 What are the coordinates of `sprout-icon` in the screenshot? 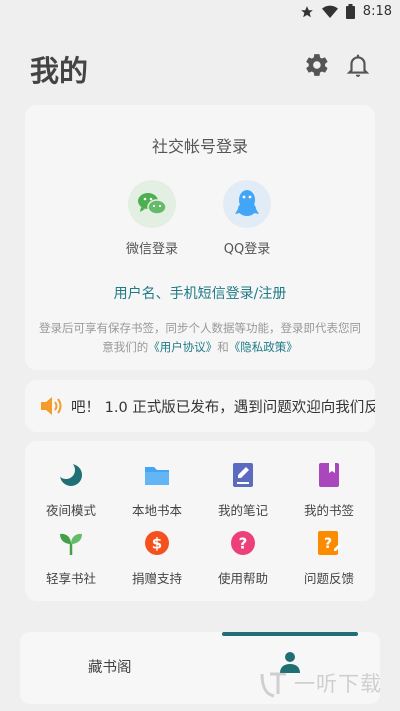 It's located at (71, 544).